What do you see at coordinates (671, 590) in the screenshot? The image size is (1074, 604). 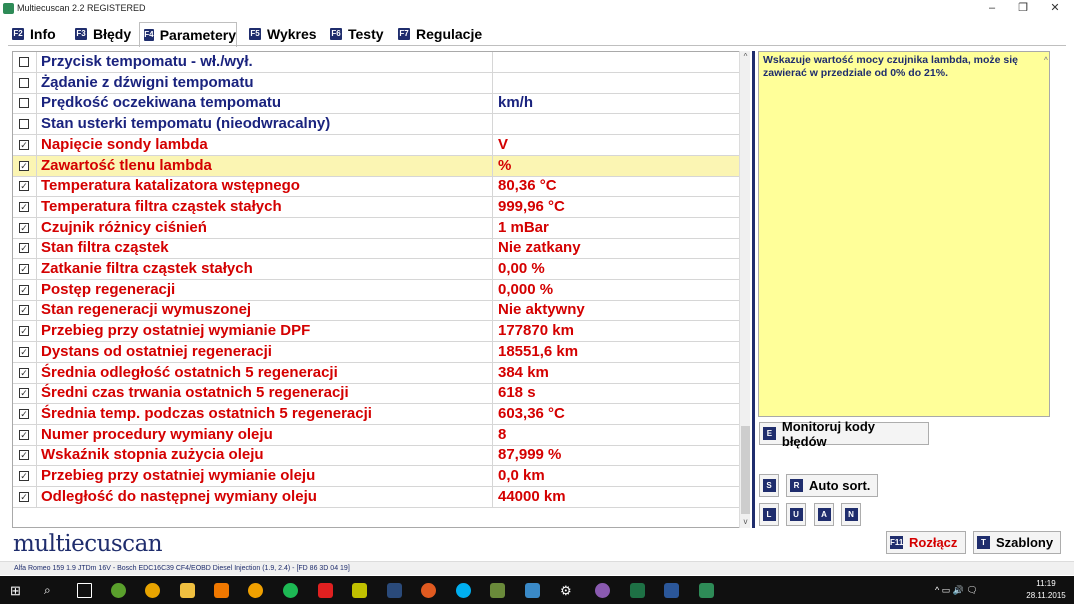 I see `word-icon` at bounding box center [671, 590].